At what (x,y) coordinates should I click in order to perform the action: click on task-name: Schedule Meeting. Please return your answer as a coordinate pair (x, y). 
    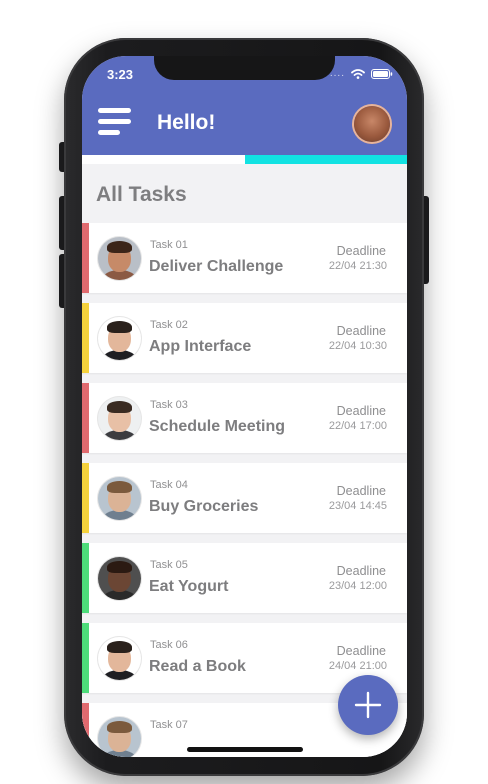
    Looking at the image, I should click on (217, 426).